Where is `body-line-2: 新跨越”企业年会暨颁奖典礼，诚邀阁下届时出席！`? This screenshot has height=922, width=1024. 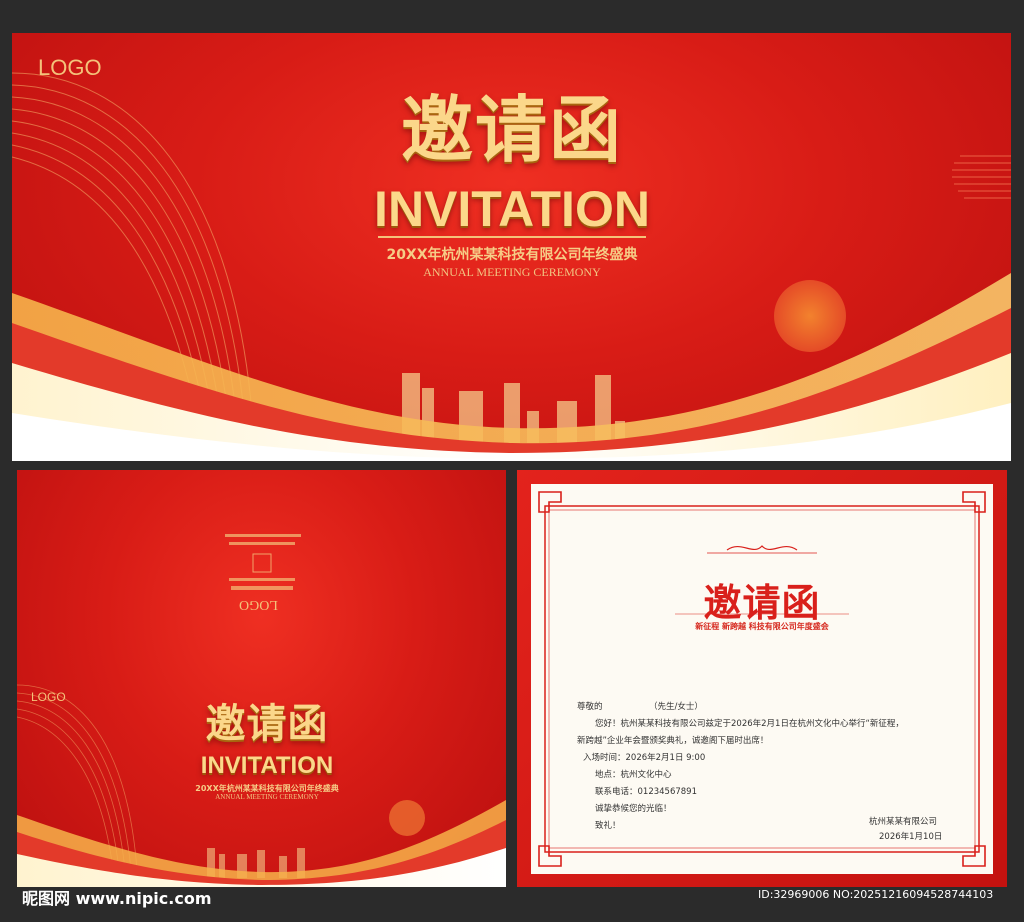 body-line-2: 新跨越”企业年会暨颁奖典礼，诚邀阁下届时出席！ is located at coordinates (673, 741).